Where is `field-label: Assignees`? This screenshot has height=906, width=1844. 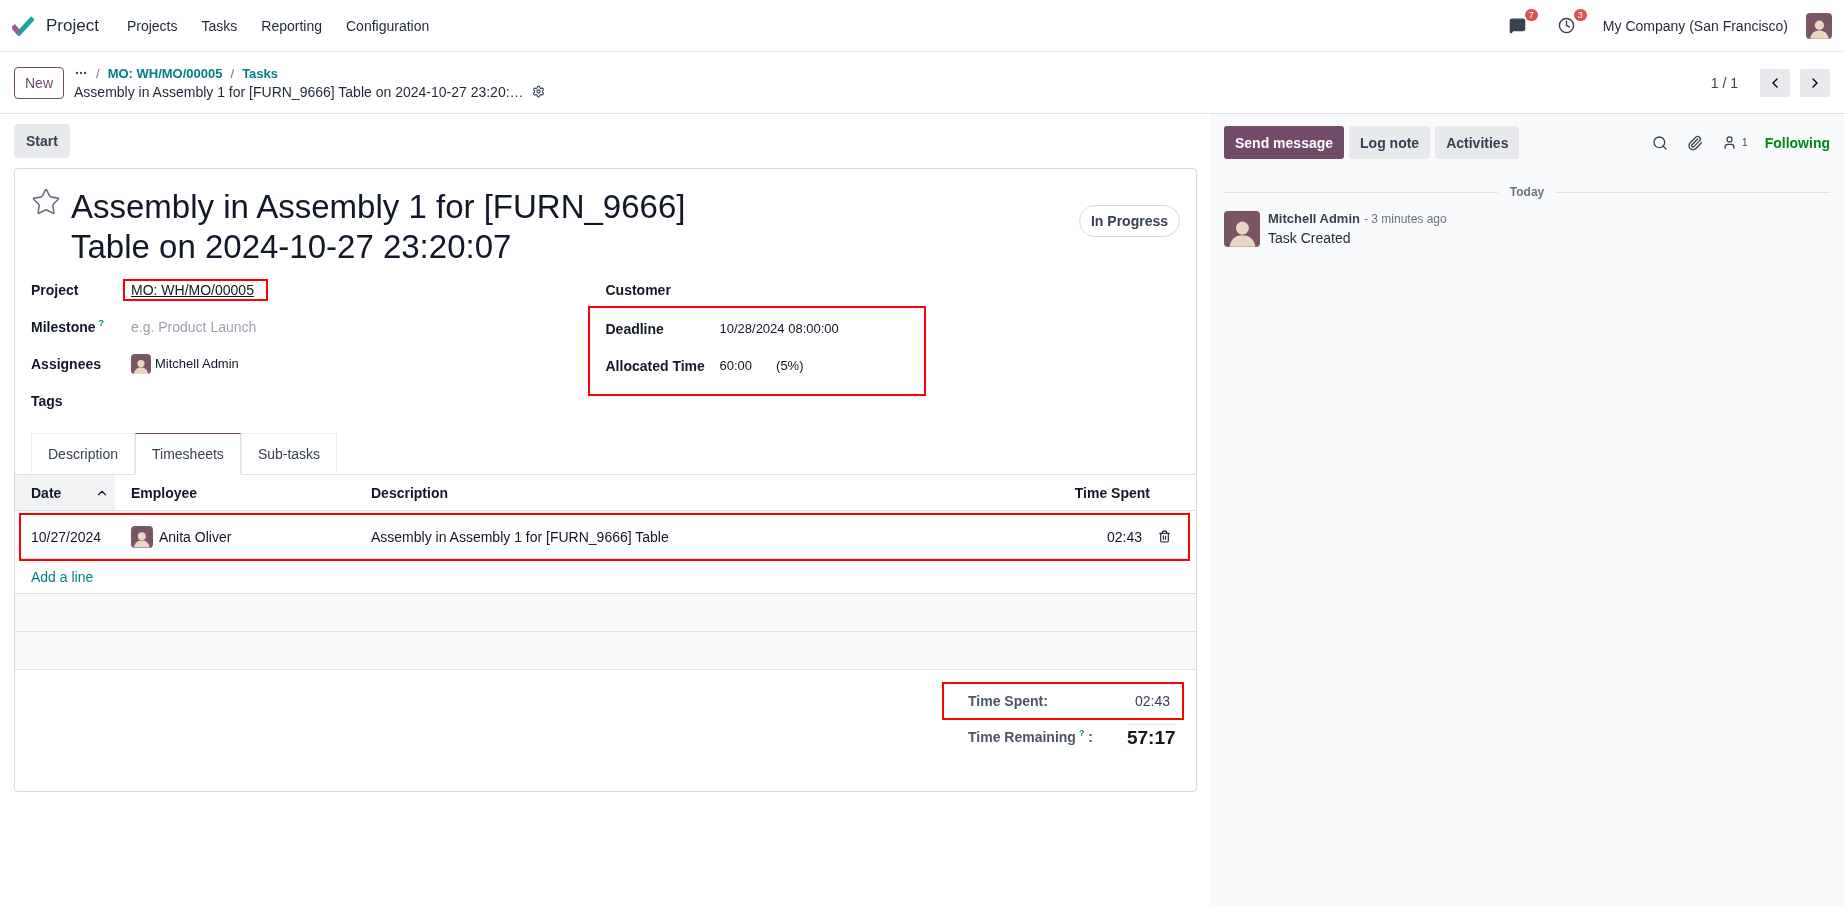
field-label: Assignees is located at coordinates (67, 363).